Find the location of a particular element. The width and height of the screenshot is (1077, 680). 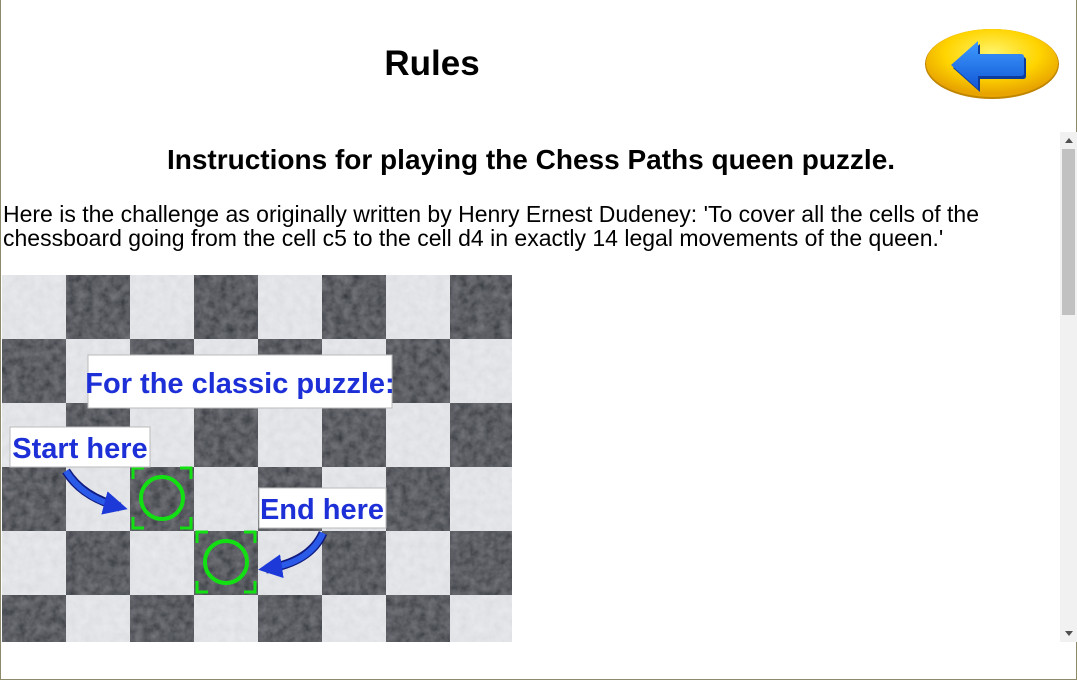

back-button is located at coordinates (992, 64).